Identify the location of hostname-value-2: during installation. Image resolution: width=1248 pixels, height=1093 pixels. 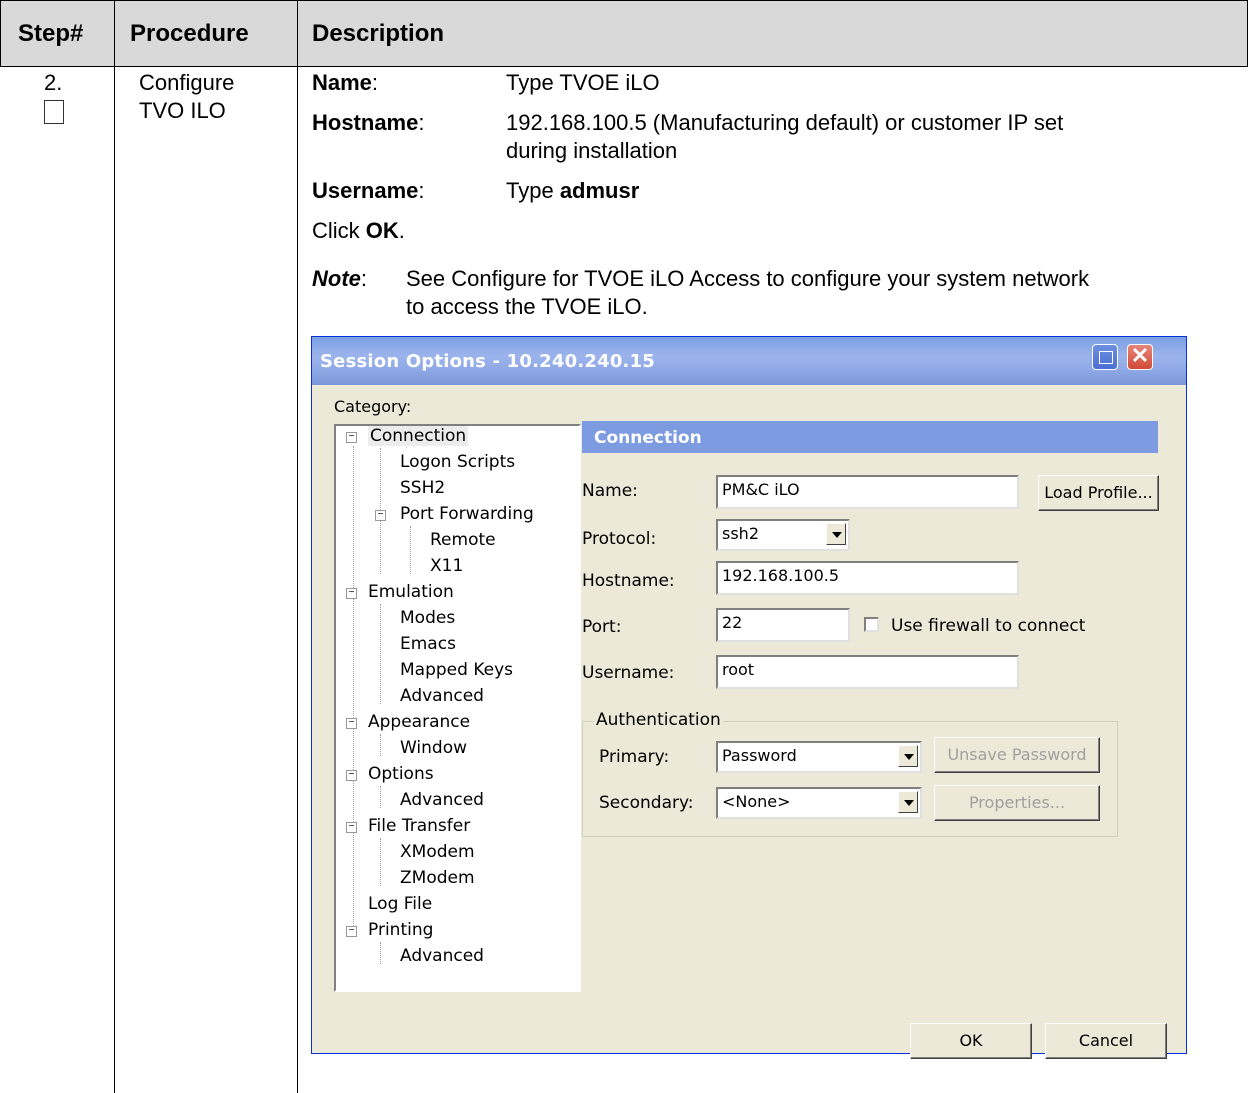
(592, 150).